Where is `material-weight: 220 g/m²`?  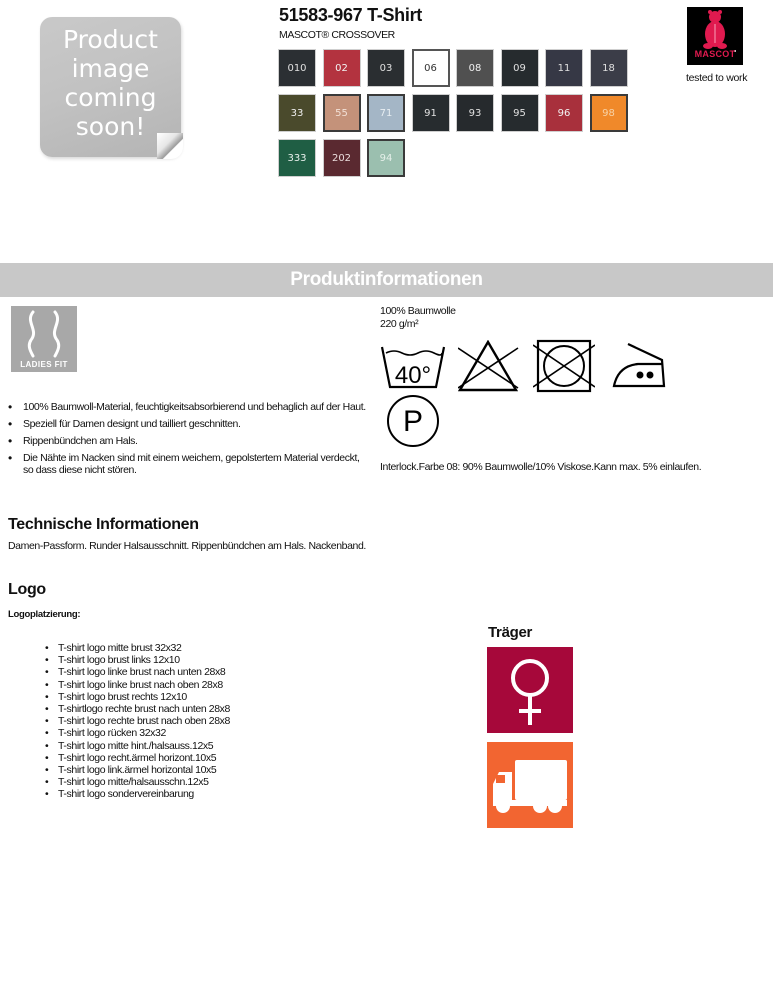 material-weight: 220 g/m² is located at coordinates (399, 324).